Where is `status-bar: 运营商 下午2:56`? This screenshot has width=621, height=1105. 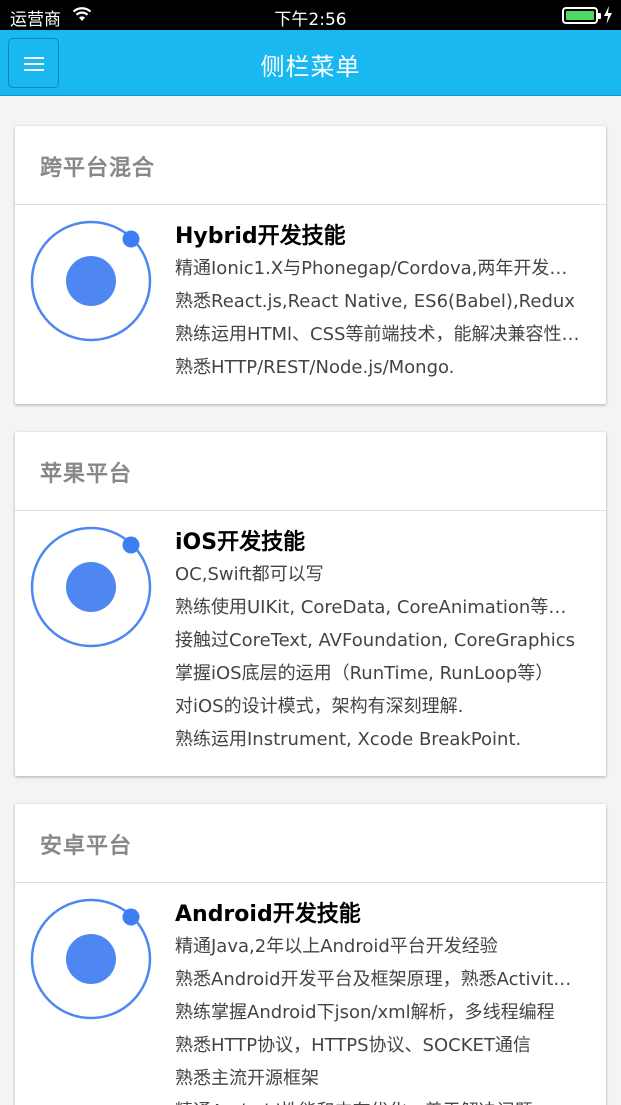
status-bar: 运营商 下午2:56 is located at coordinates (310, 15).